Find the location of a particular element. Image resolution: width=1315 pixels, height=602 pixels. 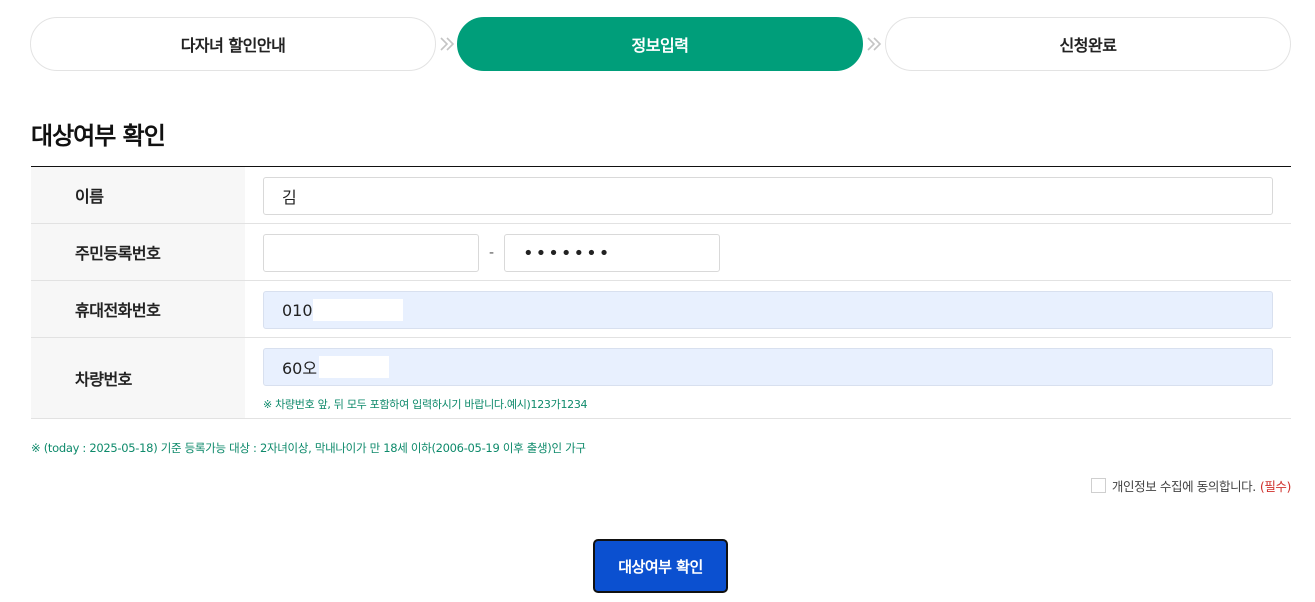

phone-input is located at coordinates (768, 310).